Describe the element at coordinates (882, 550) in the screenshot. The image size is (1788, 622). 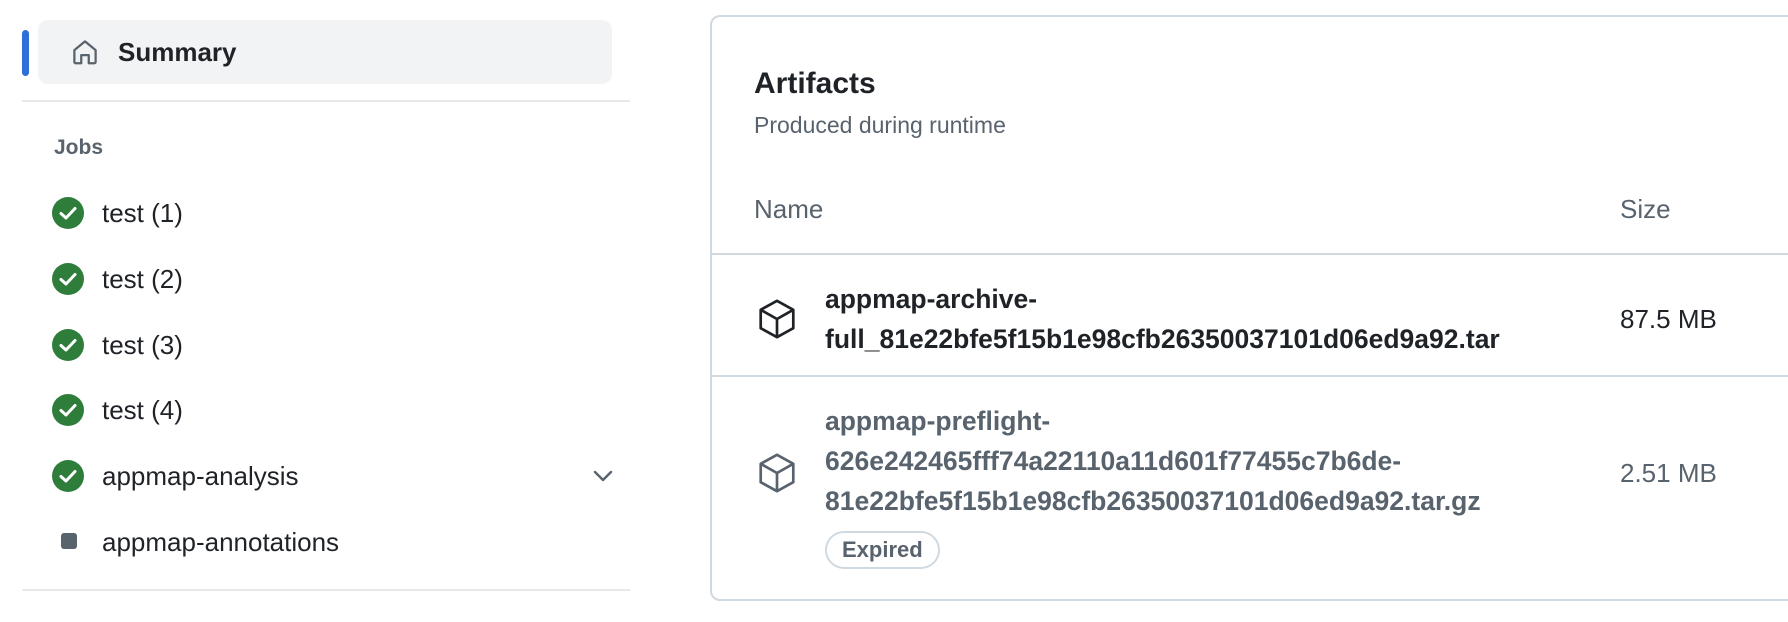
I see `expired-badge: Expired` at that location.